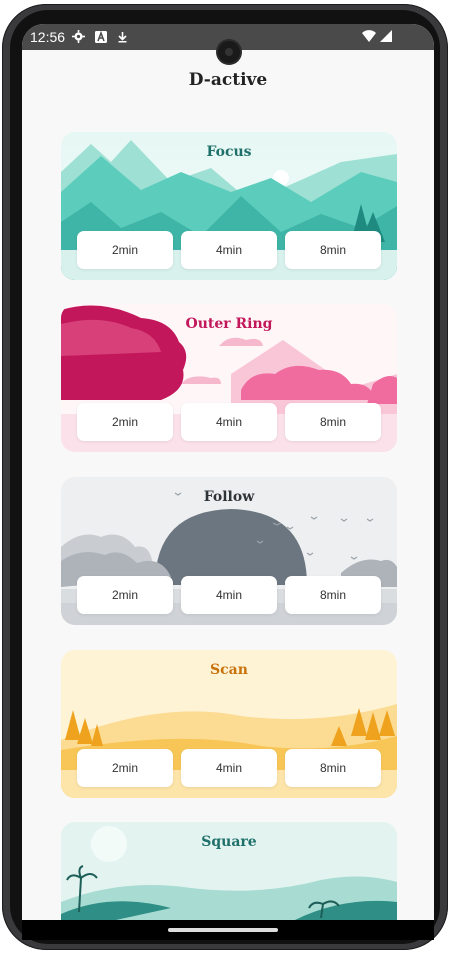  What do you see at coordinates (386, 36) in the screenshot?
I see `signal-icon` at bounding box center [386, 36].